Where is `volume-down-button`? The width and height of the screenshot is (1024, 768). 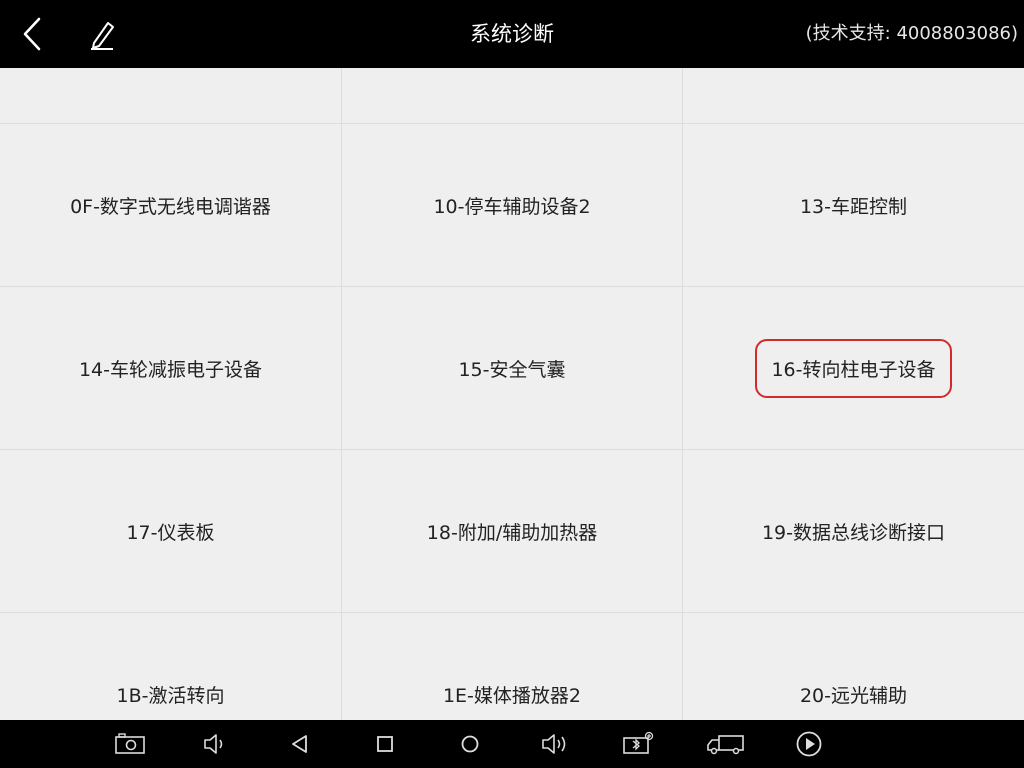 volume-down-button is located at coordinates (215, 744).